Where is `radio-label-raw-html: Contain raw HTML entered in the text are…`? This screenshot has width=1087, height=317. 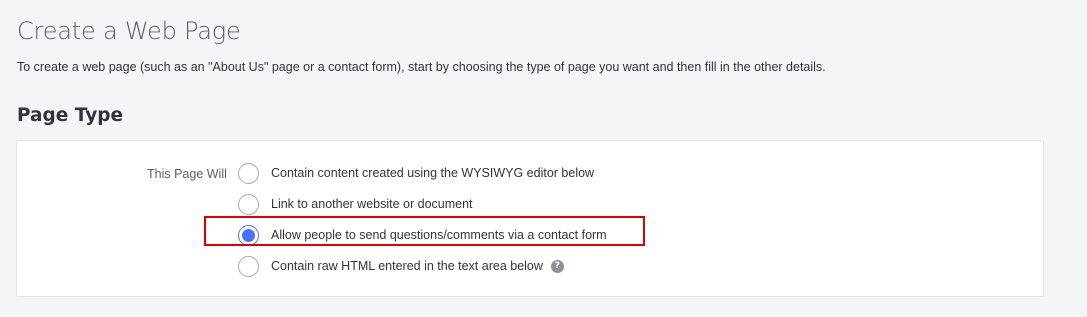 radio-label-raw-html: Contain raw HTML entered in the text are… is located at coordinates (407, 266).